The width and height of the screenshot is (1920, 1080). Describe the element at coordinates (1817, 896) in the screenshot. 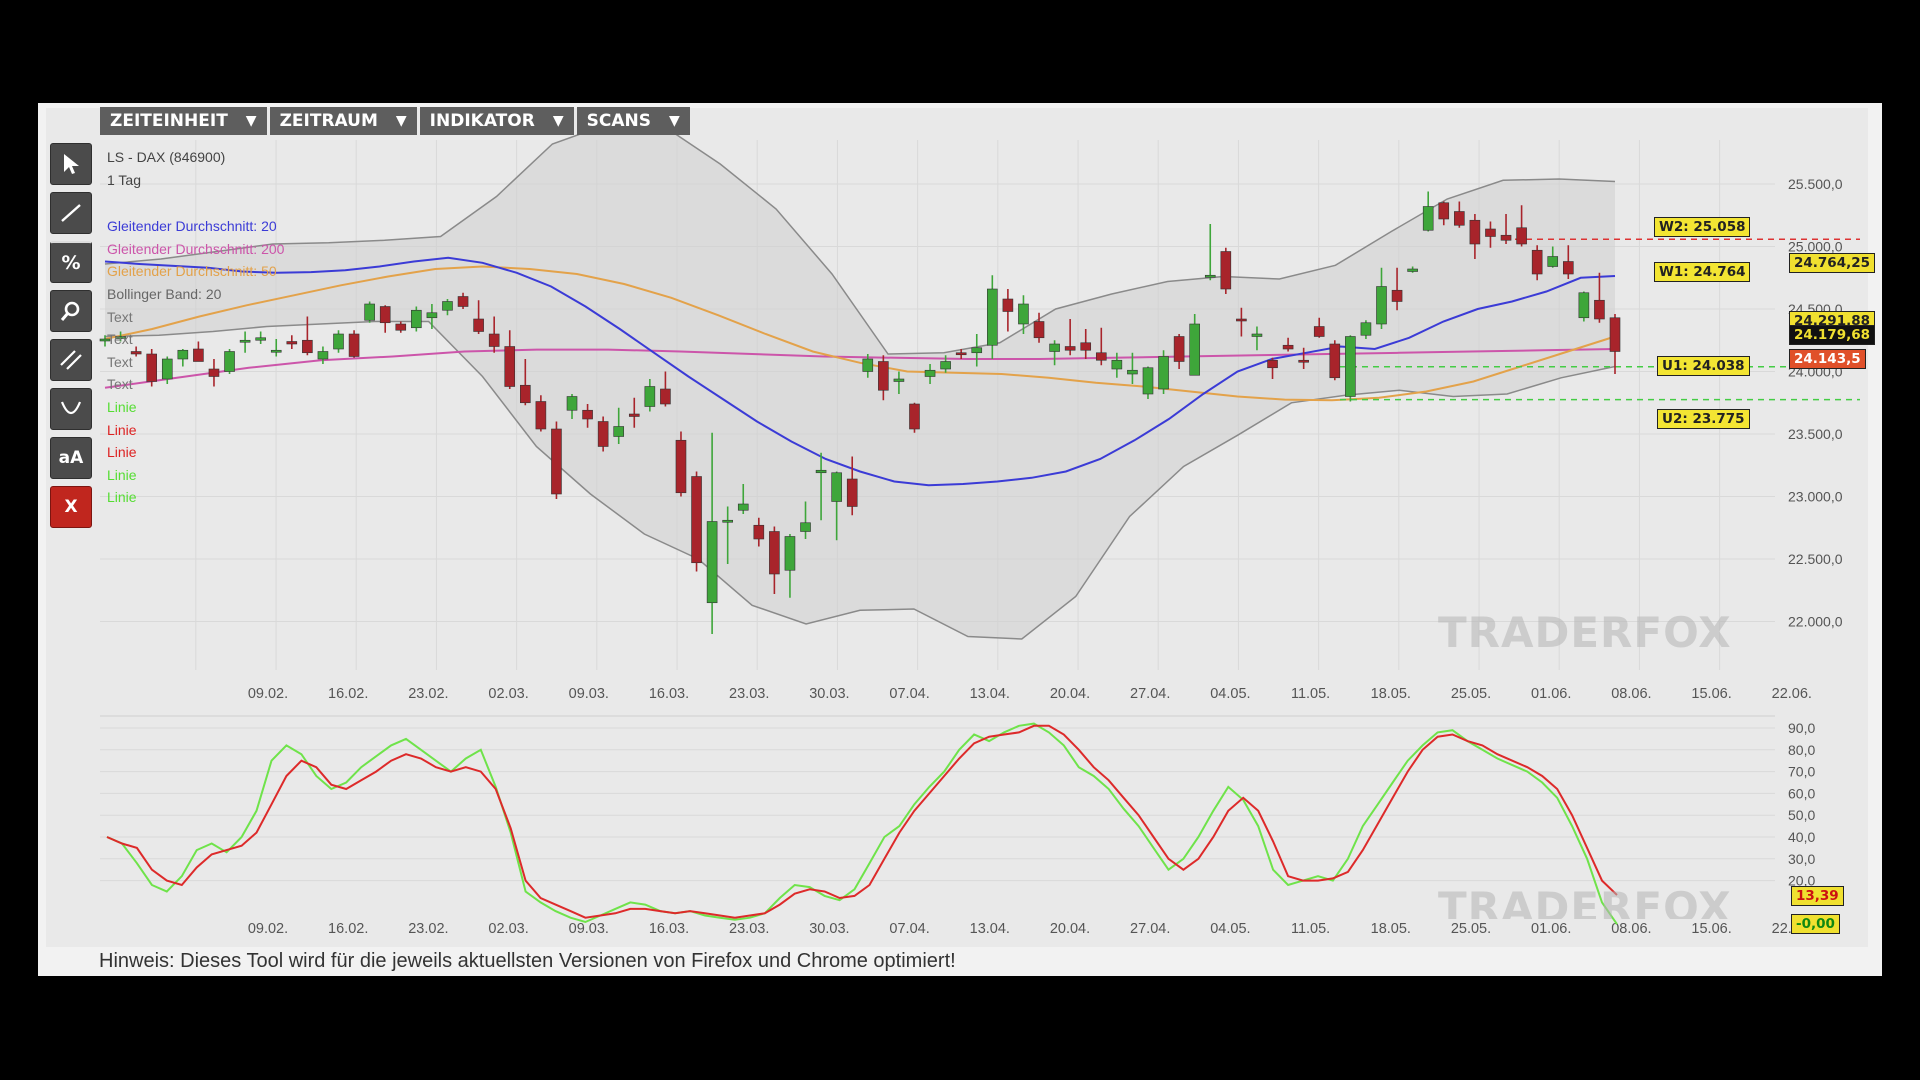

I see `stoch-value-tag: 13,39` at that location.